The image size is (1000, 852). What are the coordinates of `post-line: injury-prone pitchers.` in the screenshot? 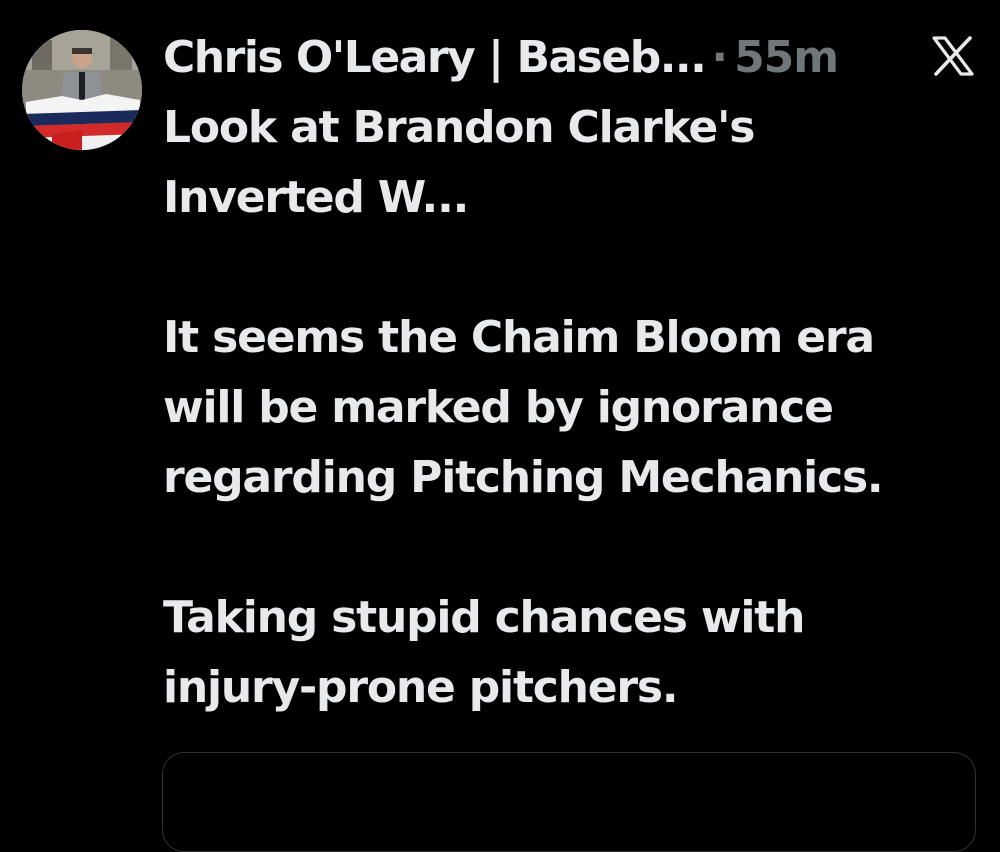 It's located at (421, 687).